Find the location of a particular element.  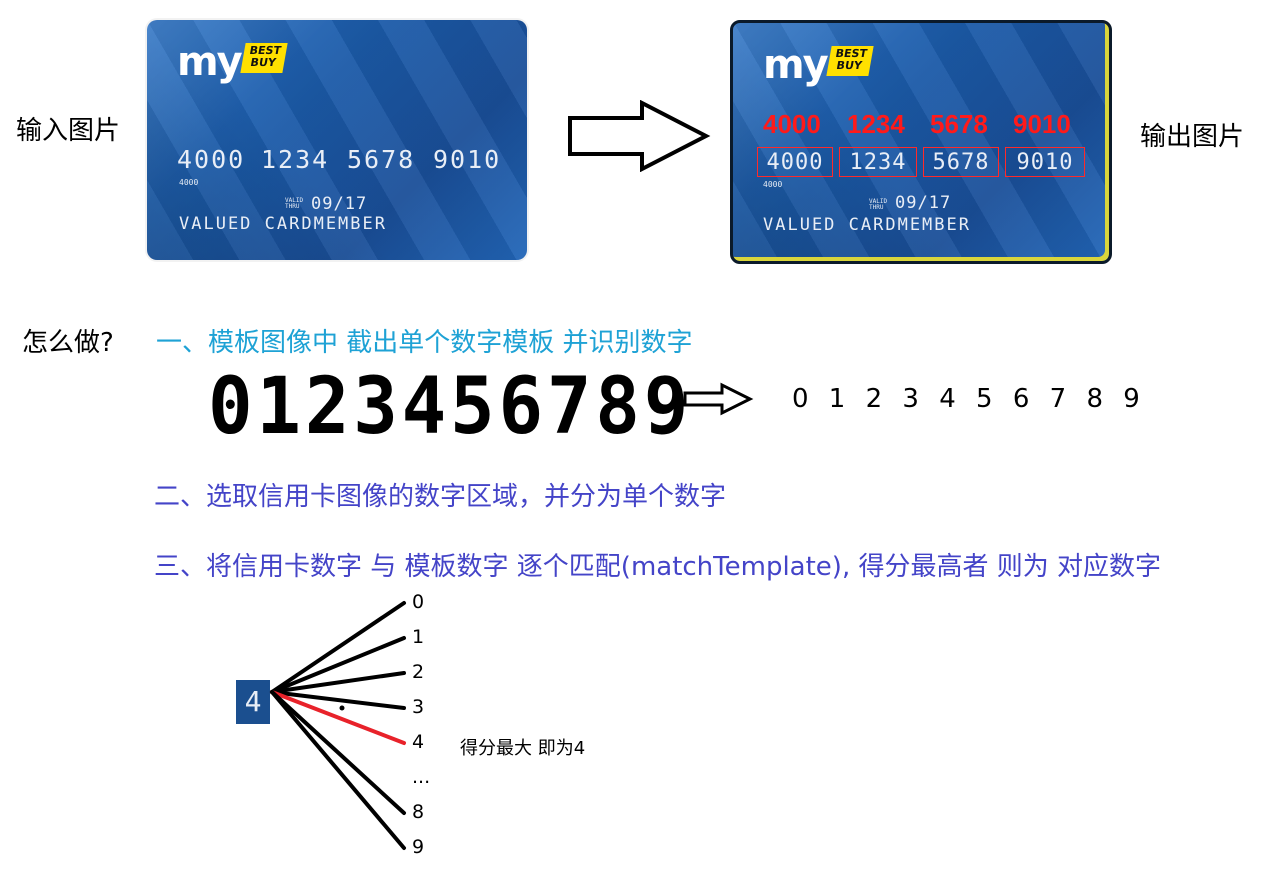

candidate-label-3: 3 is located at coordinates (418, 707).